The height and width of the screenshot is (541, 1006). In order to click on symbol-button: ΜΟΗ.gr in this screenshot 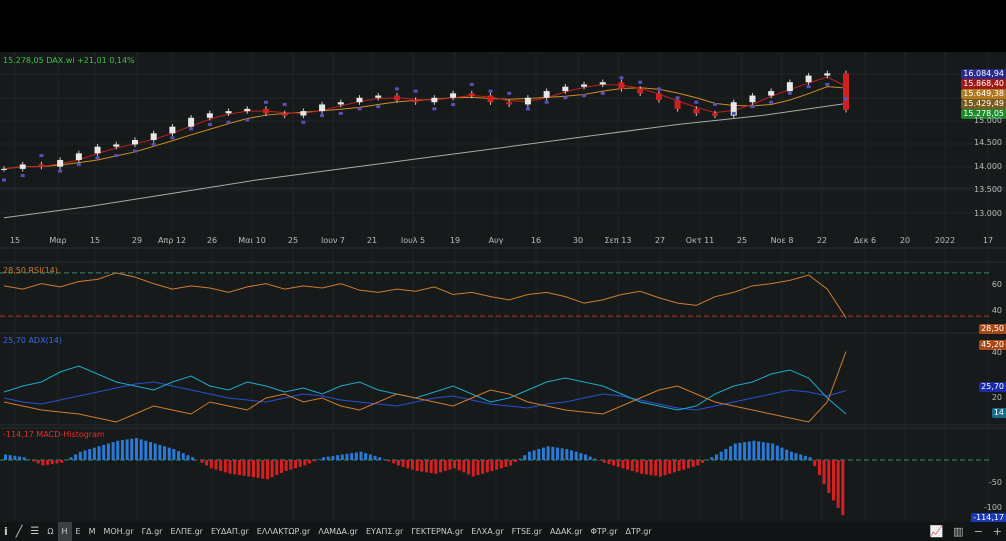, I will do `click(118, 531)`.